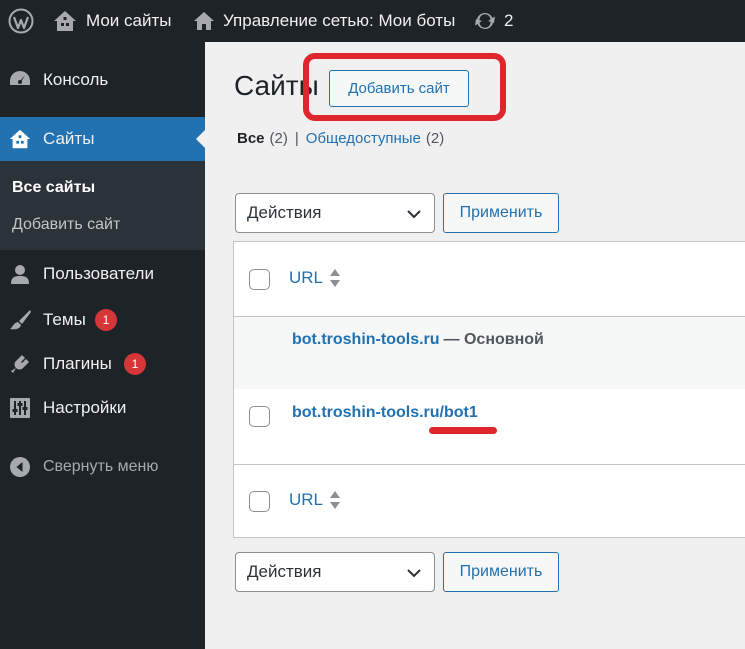  Describe the element at coordinates (20, 80) in the screenshot. I see `dashboard-icon` at that location.